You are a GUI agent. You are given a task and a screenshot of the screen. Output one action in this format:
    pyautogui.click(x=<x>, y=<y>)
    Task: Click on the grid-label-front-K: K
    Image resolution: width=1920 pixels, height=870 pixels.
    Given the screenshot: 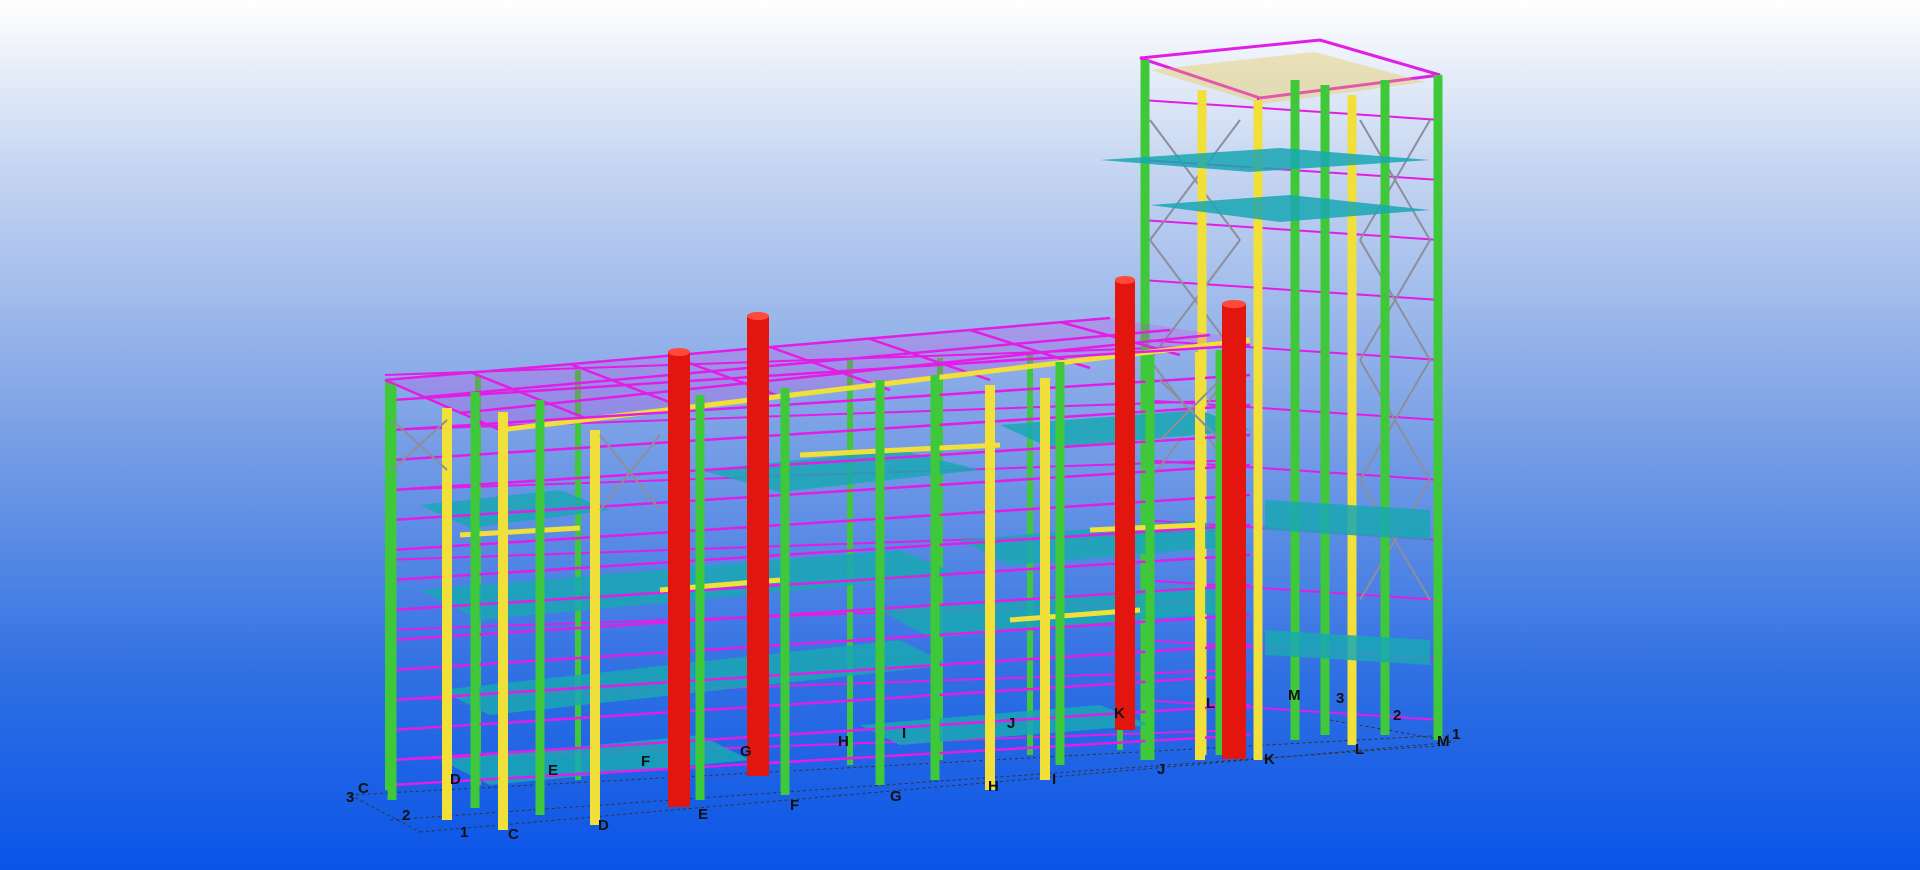 What is the action you would take?
    pyautogui.click(x=1269, y=759)
    